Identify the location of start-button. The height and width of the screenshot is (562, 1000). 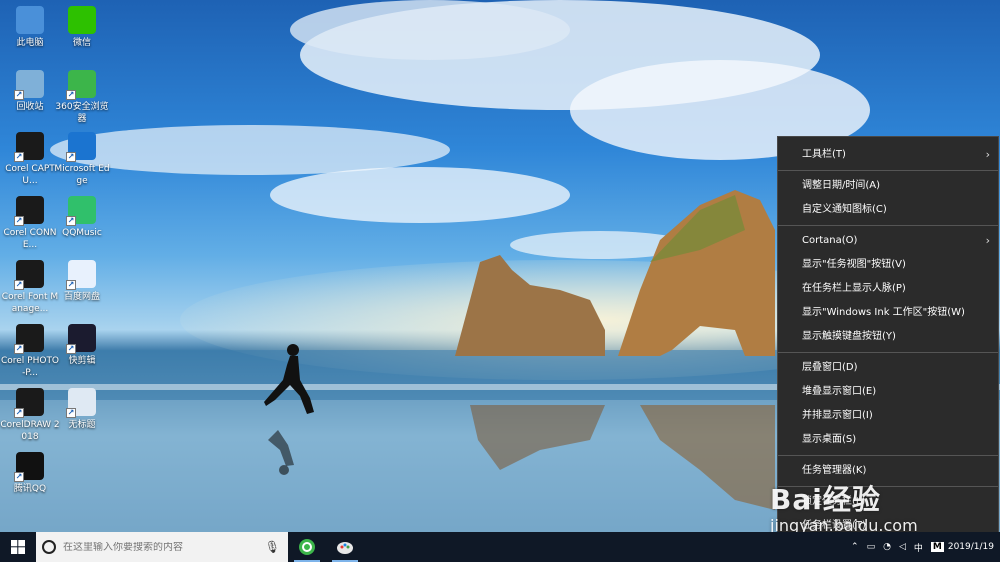
(18, 547).